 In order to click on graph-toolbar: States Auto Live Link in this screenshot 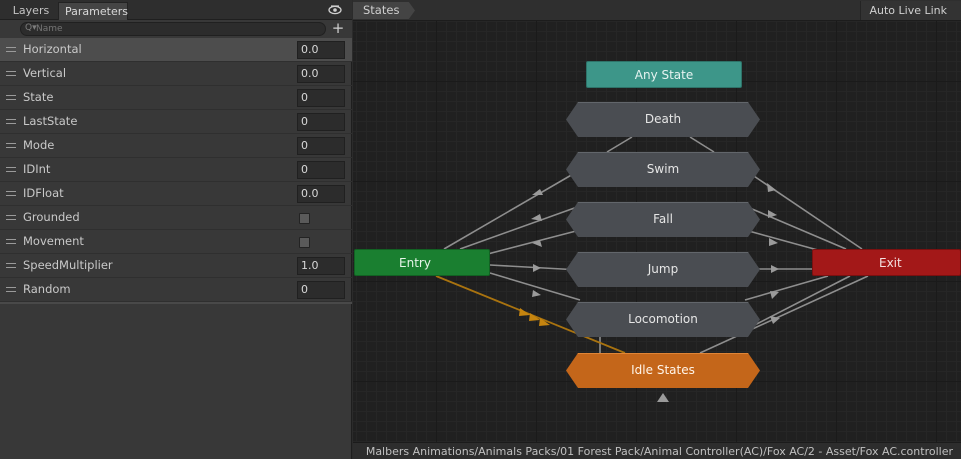, I will do `click(657, 10)`.